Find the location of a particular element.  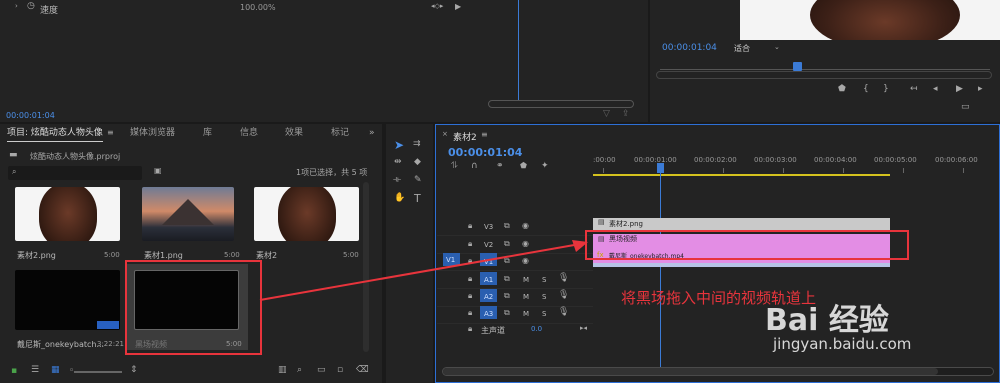

slip-icon: ⟛ is located at coordinates (397, 180).